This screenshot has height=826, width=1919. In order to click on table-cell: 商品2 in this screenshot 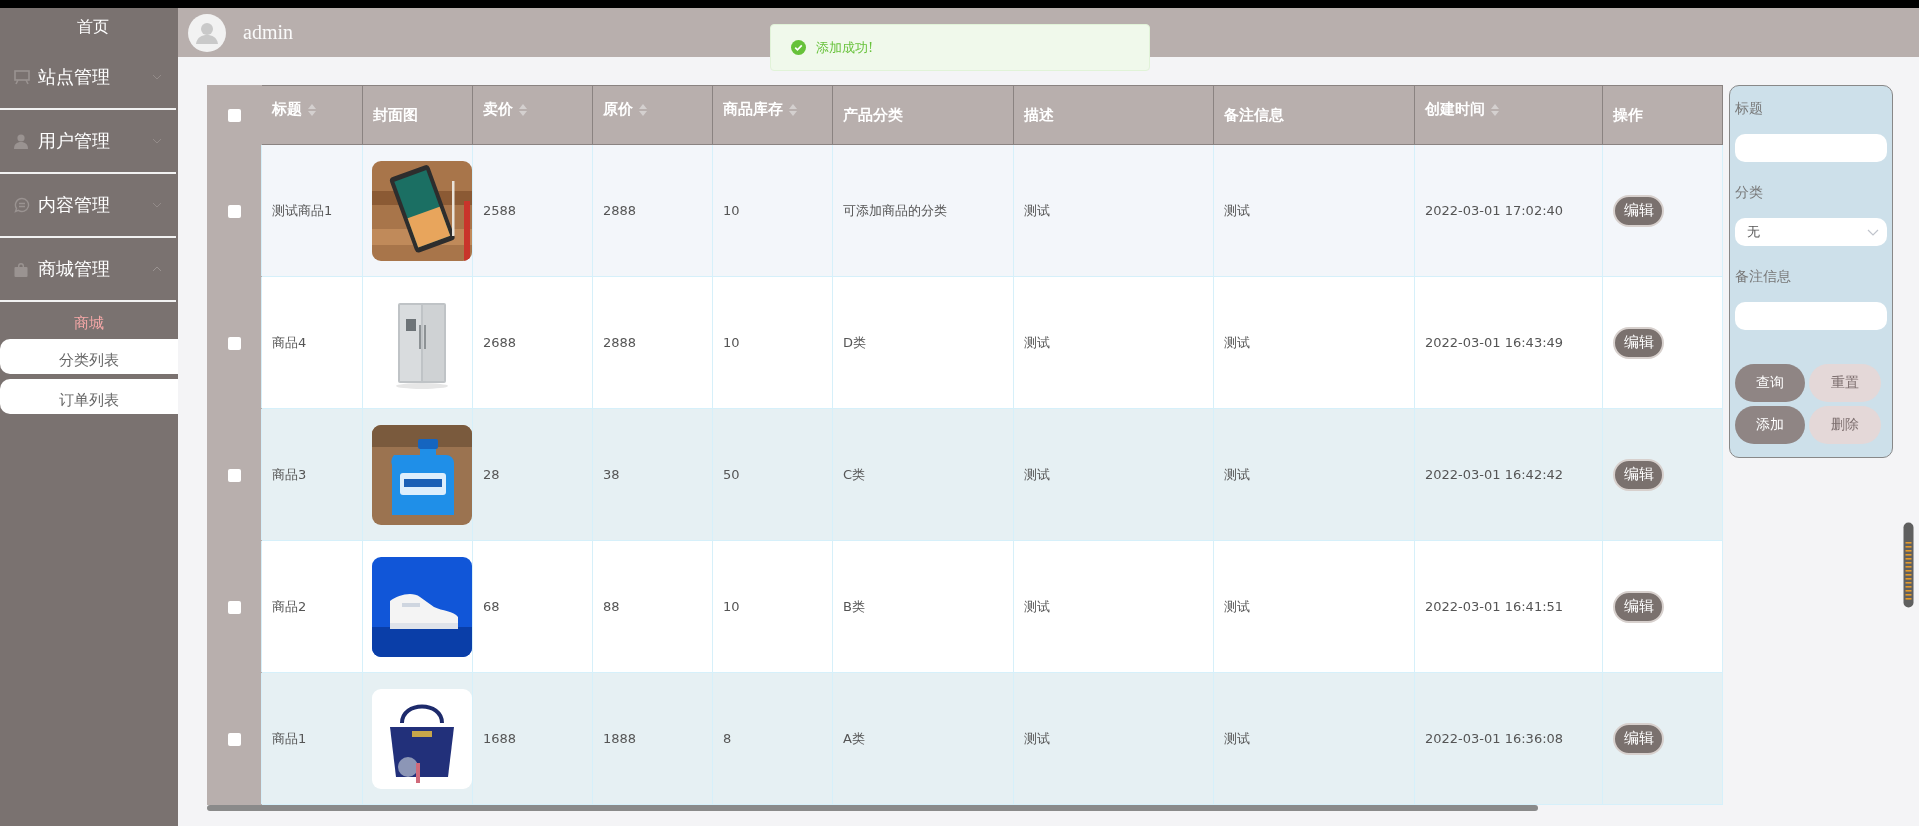, I will do `click(289, 606)`.